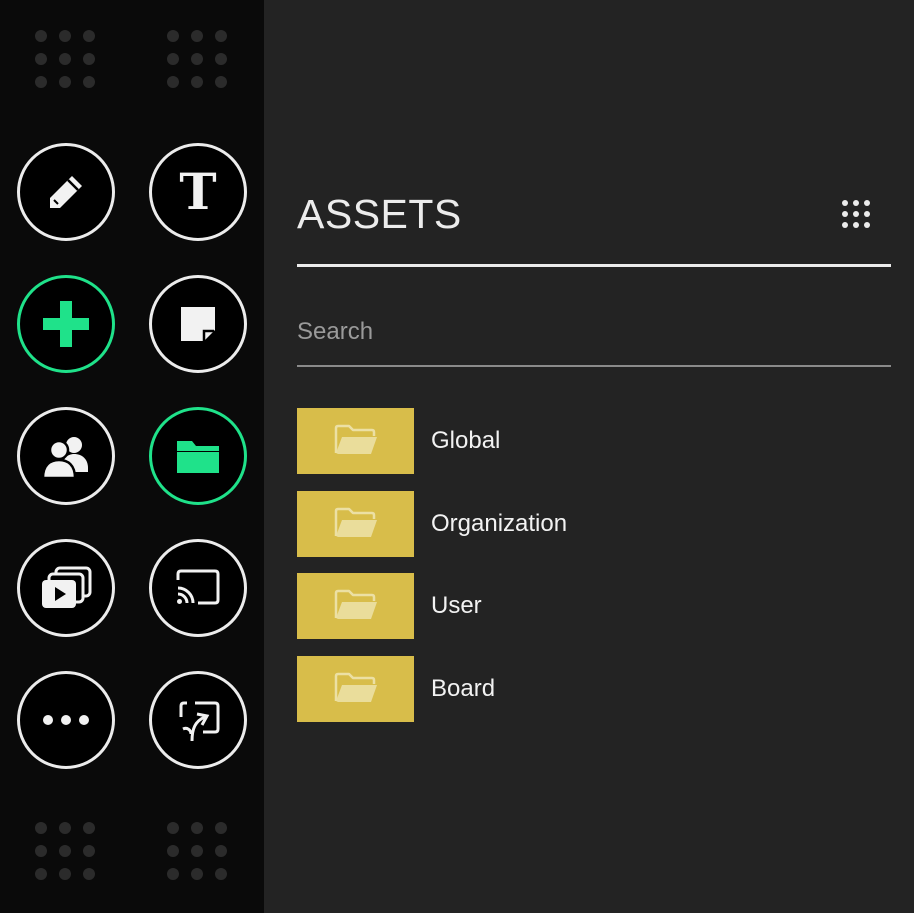  Describe the element at coordinates (68, 60) in the screenshot. I see `drag-handle-top-left` at that location.